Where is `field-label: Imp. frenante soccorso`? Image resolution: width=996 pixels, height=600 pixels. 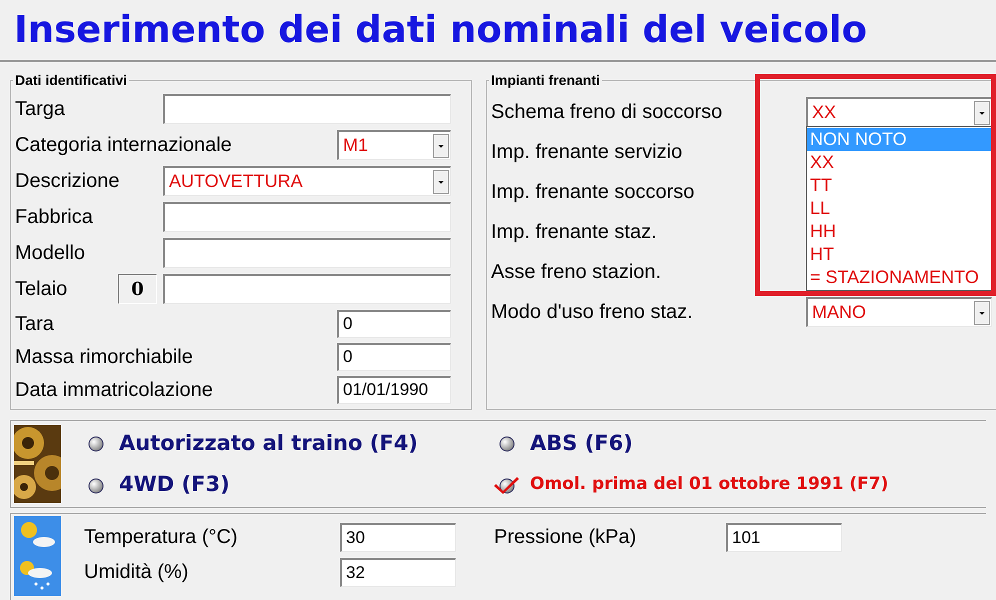 field-label: Imp. frenante soccorso is located at coordinates (592, 192).